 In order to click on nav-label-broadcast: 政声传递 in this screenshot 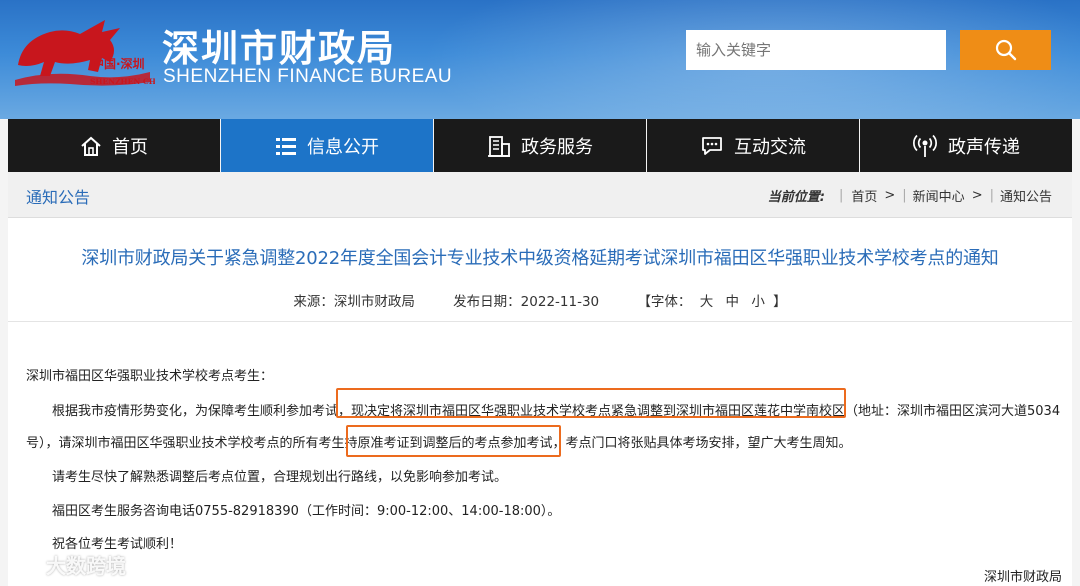, I will do `click(984, 147)`.